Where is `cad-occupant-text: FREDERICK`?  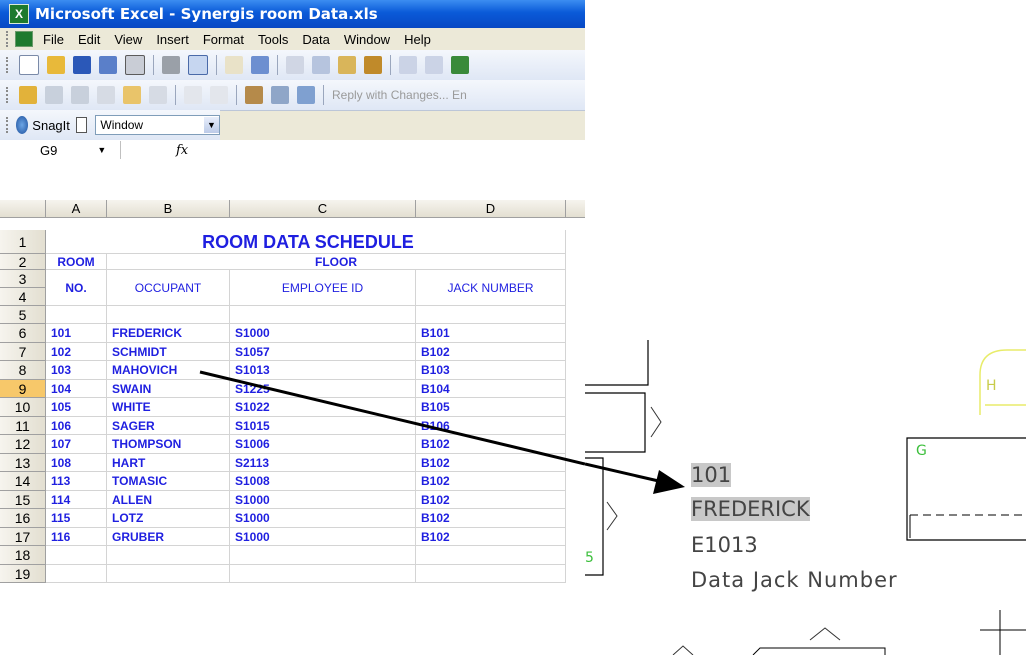 cad-occupant-text: FREDERICK is located at coordinates (750, 509).